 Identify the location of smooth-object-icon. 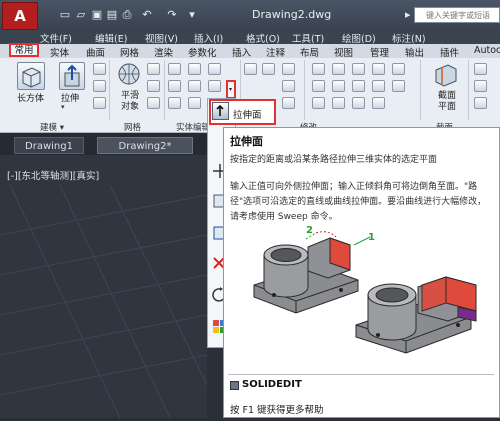
(129, 74).